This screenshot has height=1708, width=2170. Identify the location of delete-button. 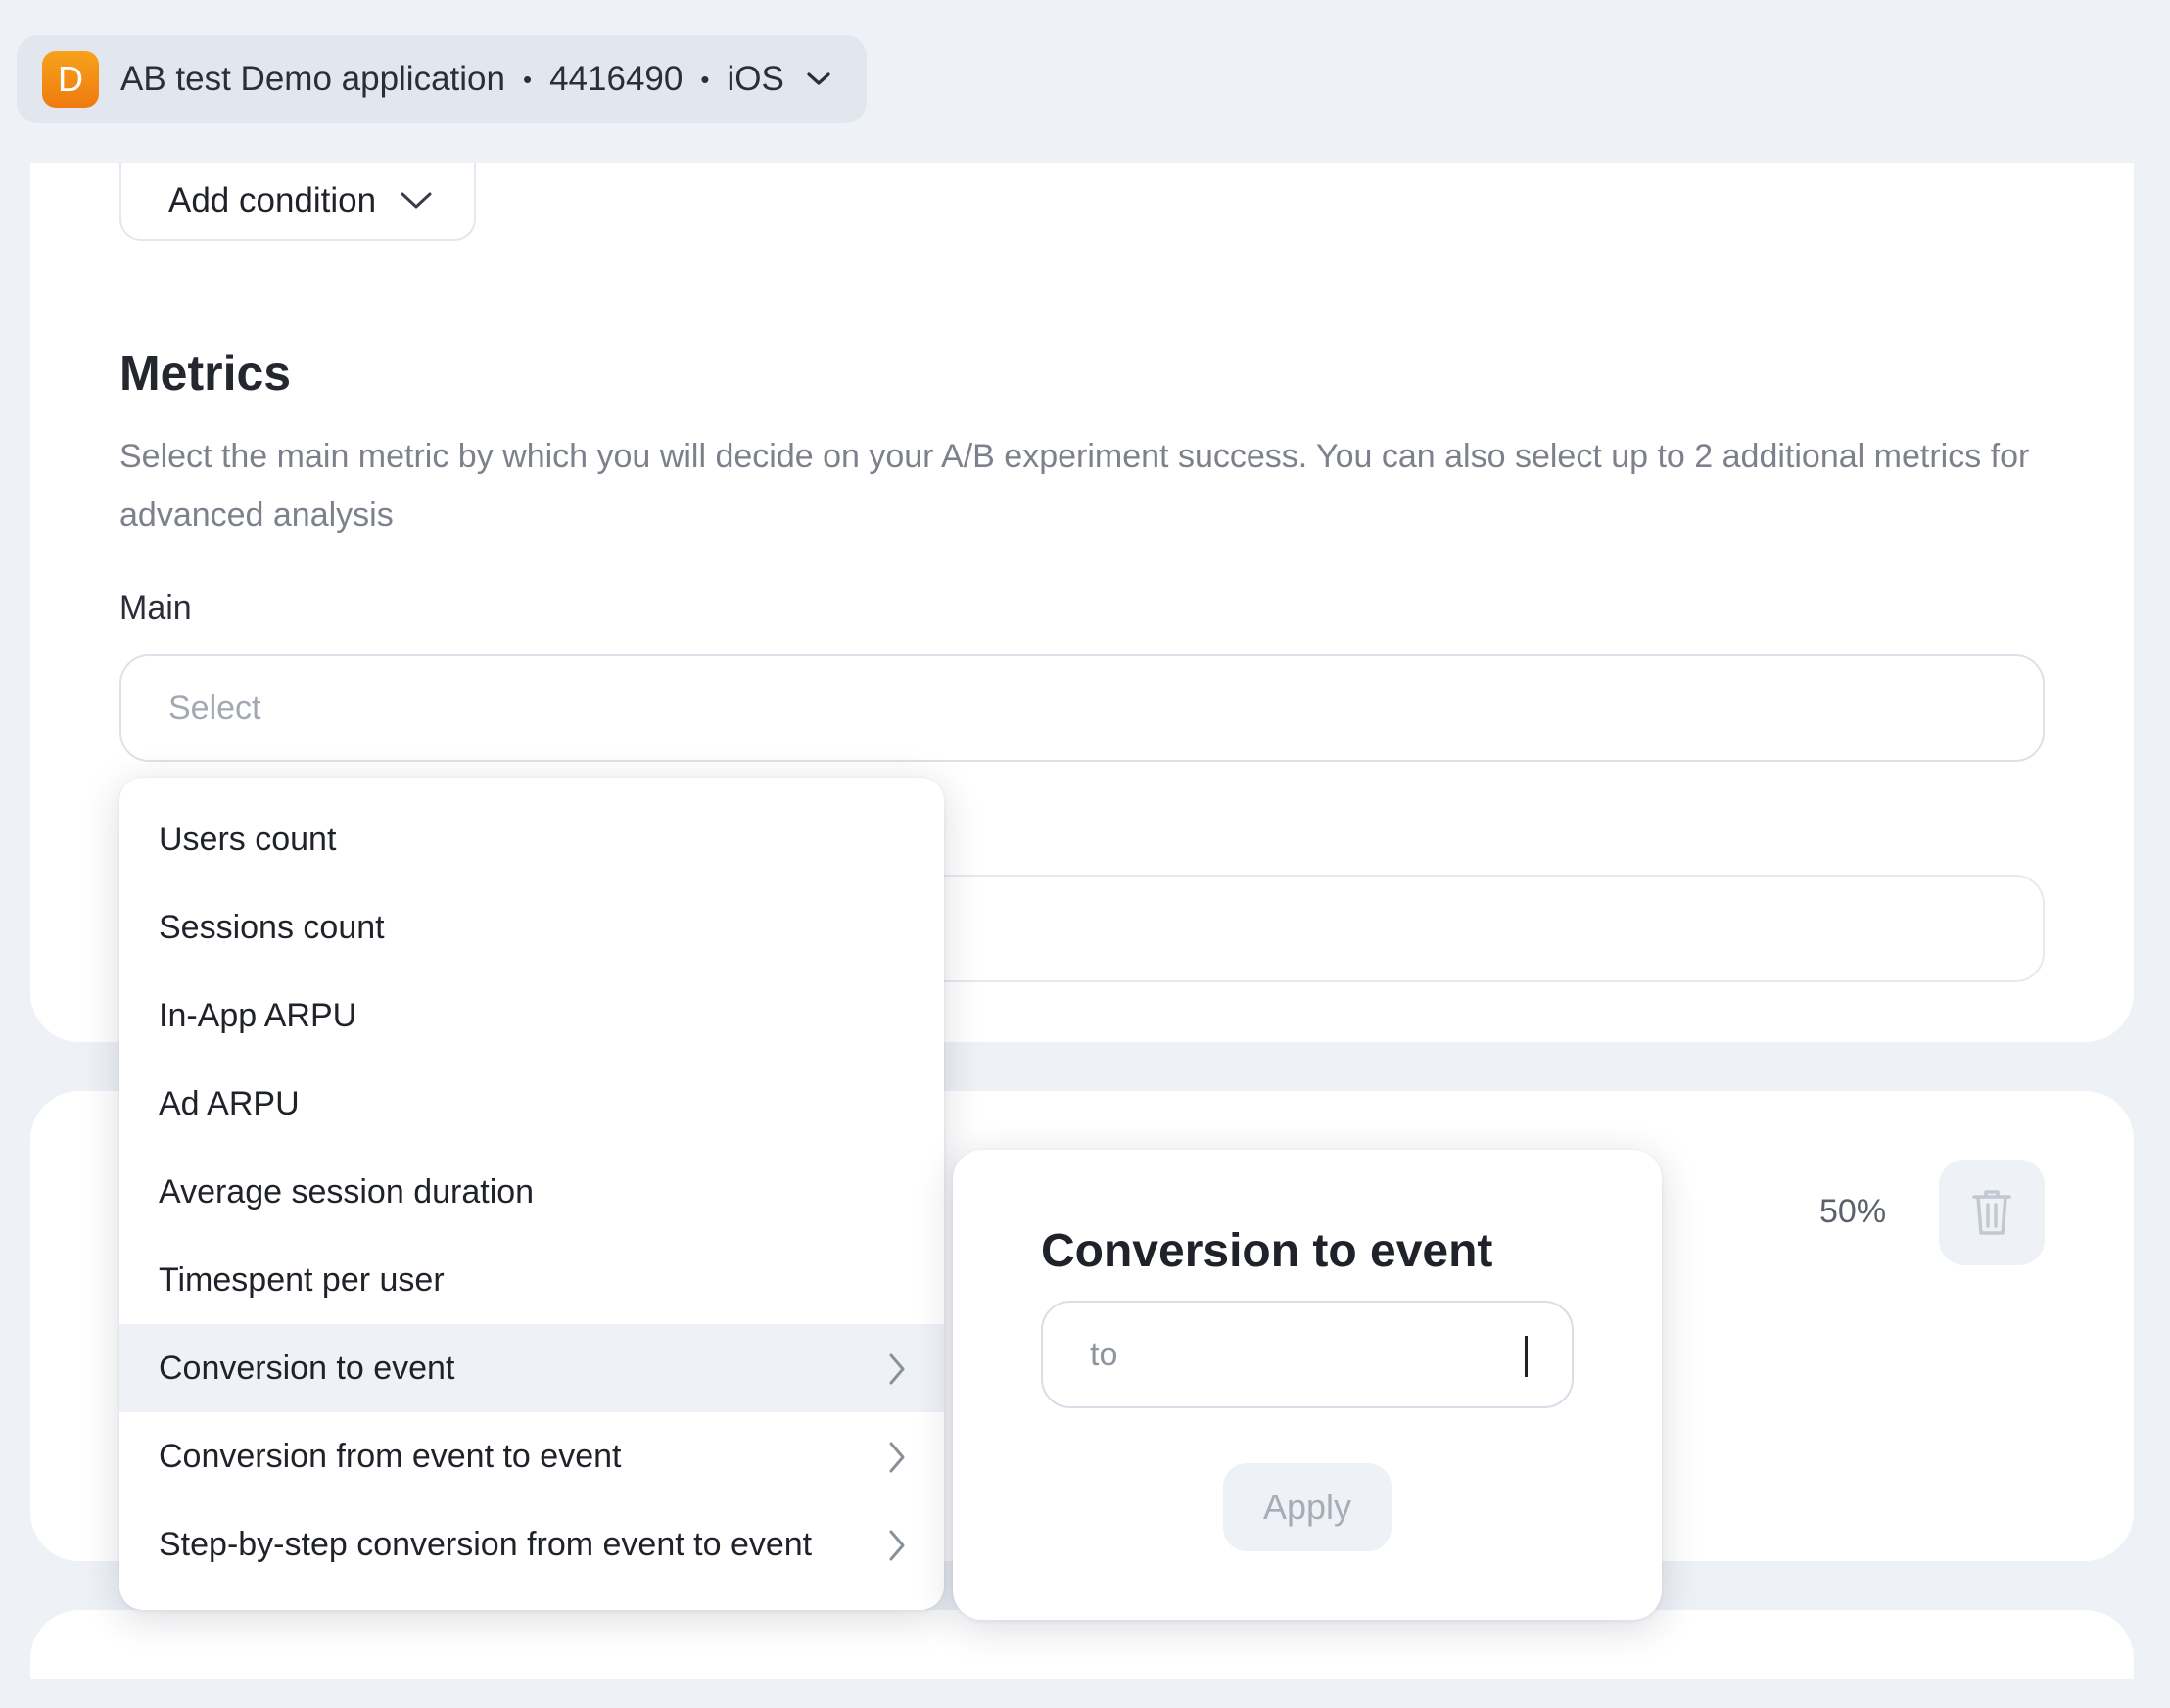
(1992, 1212).